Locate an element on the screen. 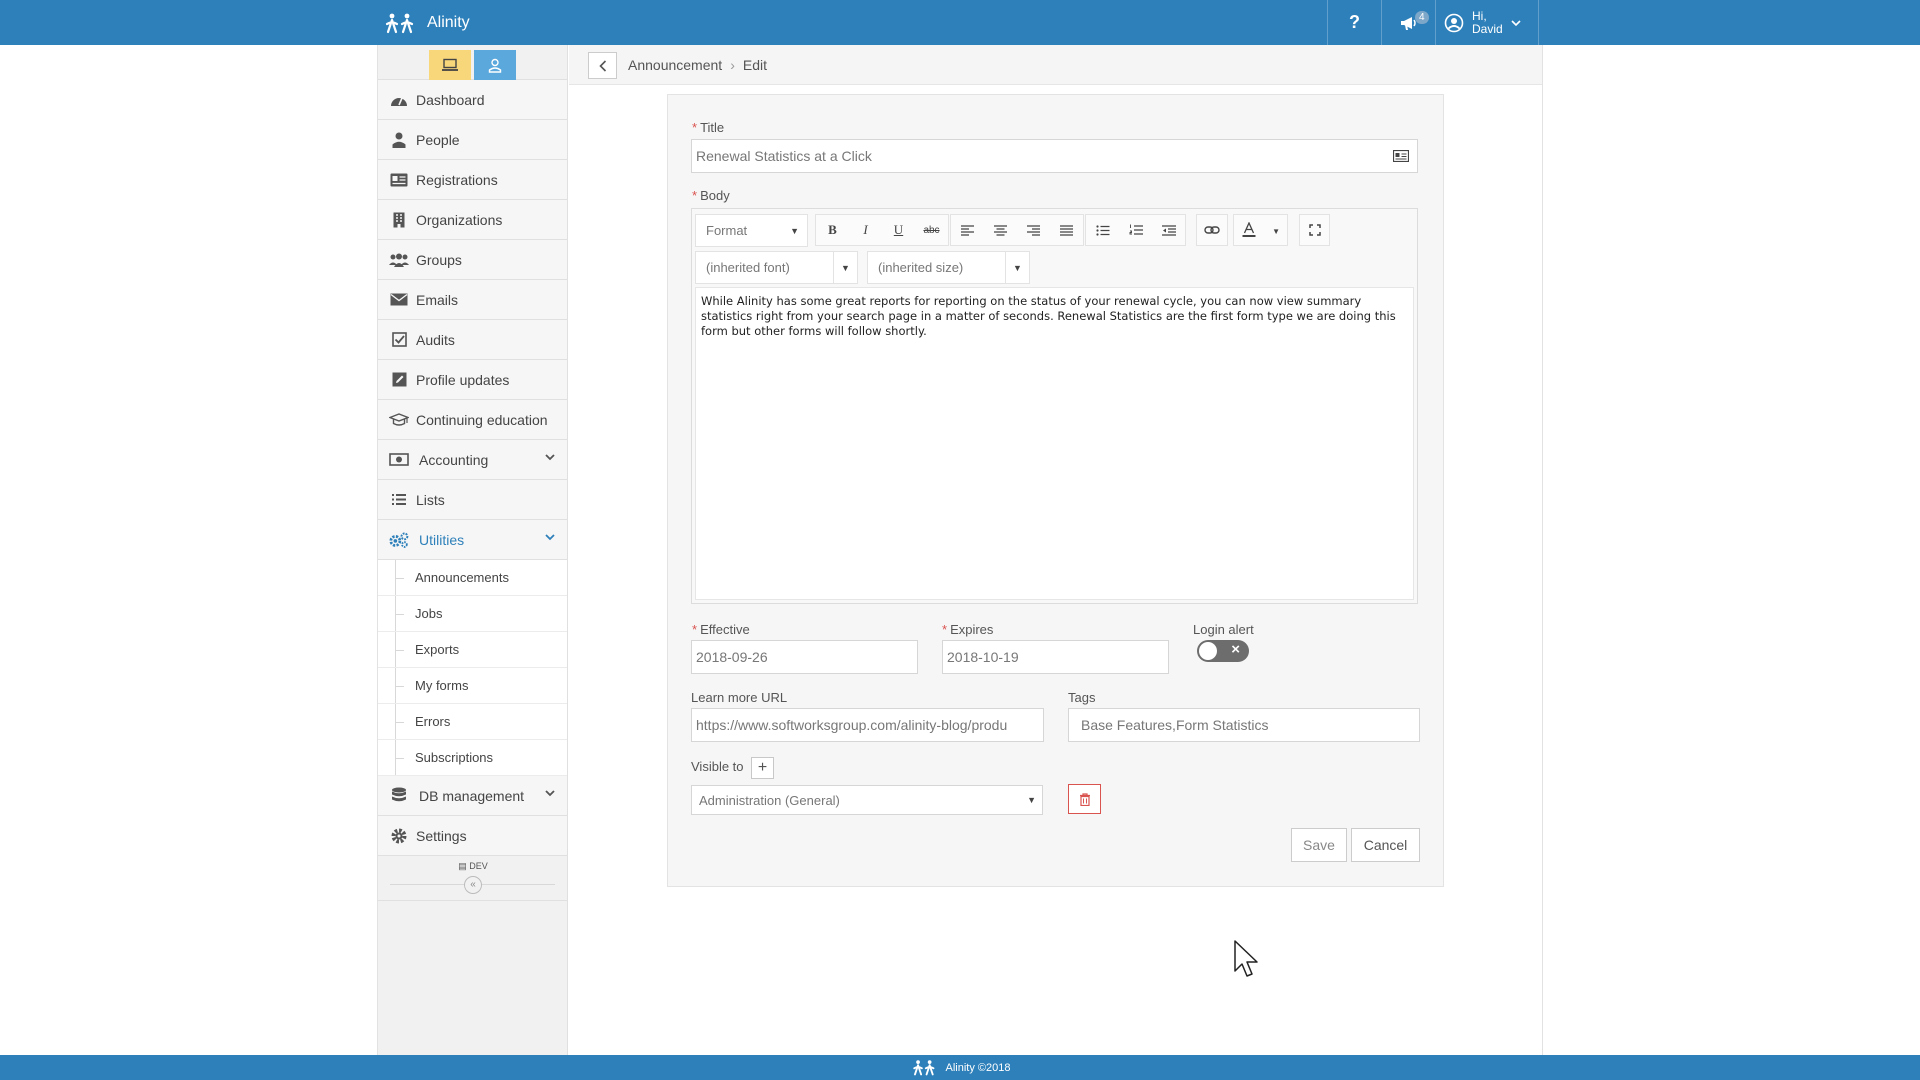 The width and height of the screenshot is (1920, 1080). numbered-list-button is located at coordinates (1135, 230).